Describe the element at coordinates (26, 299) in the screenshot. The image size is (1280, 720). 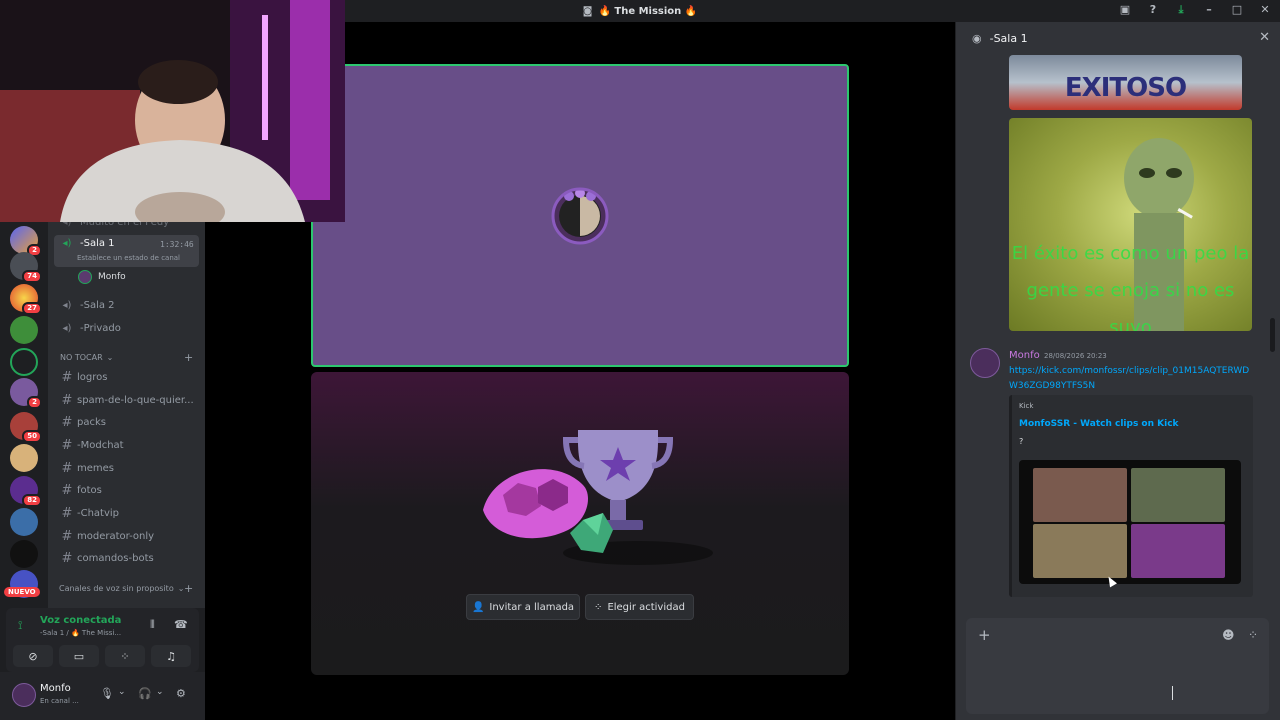
I see `server-icon: 27` at that location.